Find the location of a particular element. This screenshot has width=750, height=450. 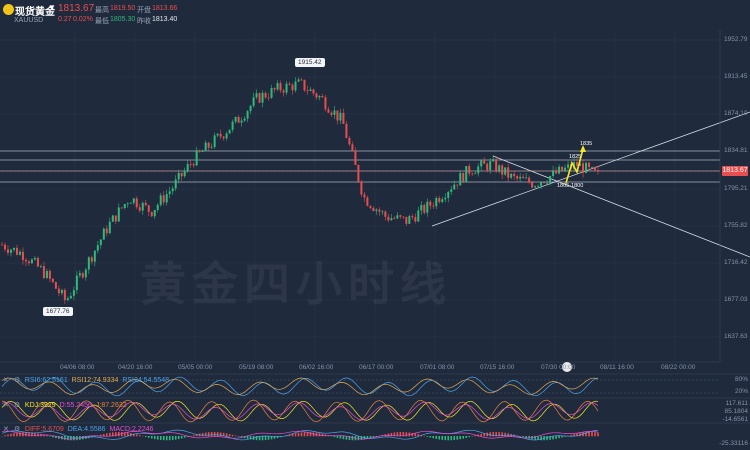

price-tick: 1677.03 is located at coordinates (736, 299).